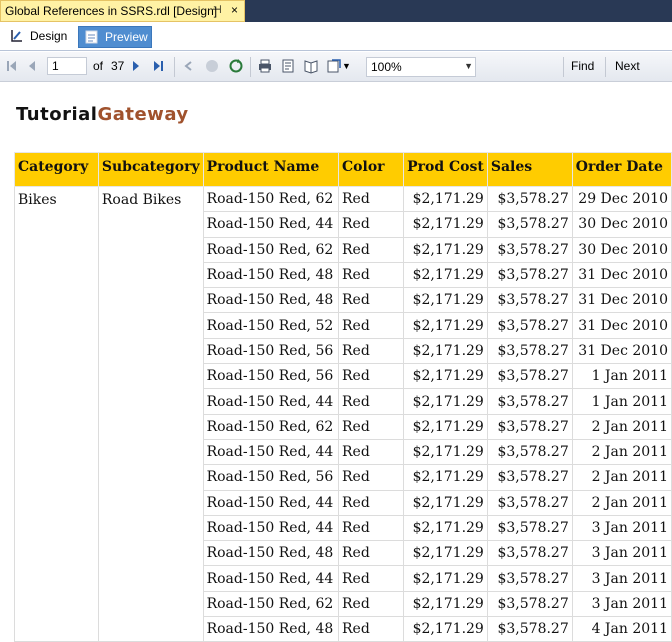  I want to click on back-icon, so click(189, 66).